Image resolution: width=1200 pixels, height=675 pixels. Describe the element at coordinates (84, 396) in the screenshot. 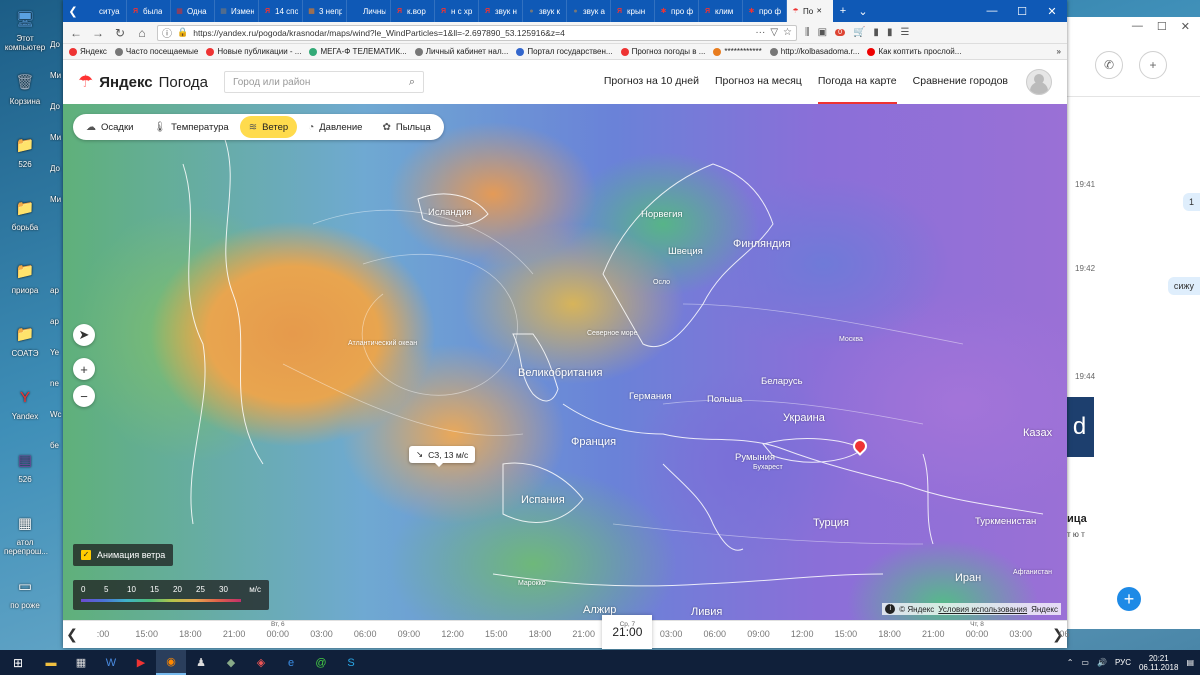

I see `zoom-out-button: −` at that location.